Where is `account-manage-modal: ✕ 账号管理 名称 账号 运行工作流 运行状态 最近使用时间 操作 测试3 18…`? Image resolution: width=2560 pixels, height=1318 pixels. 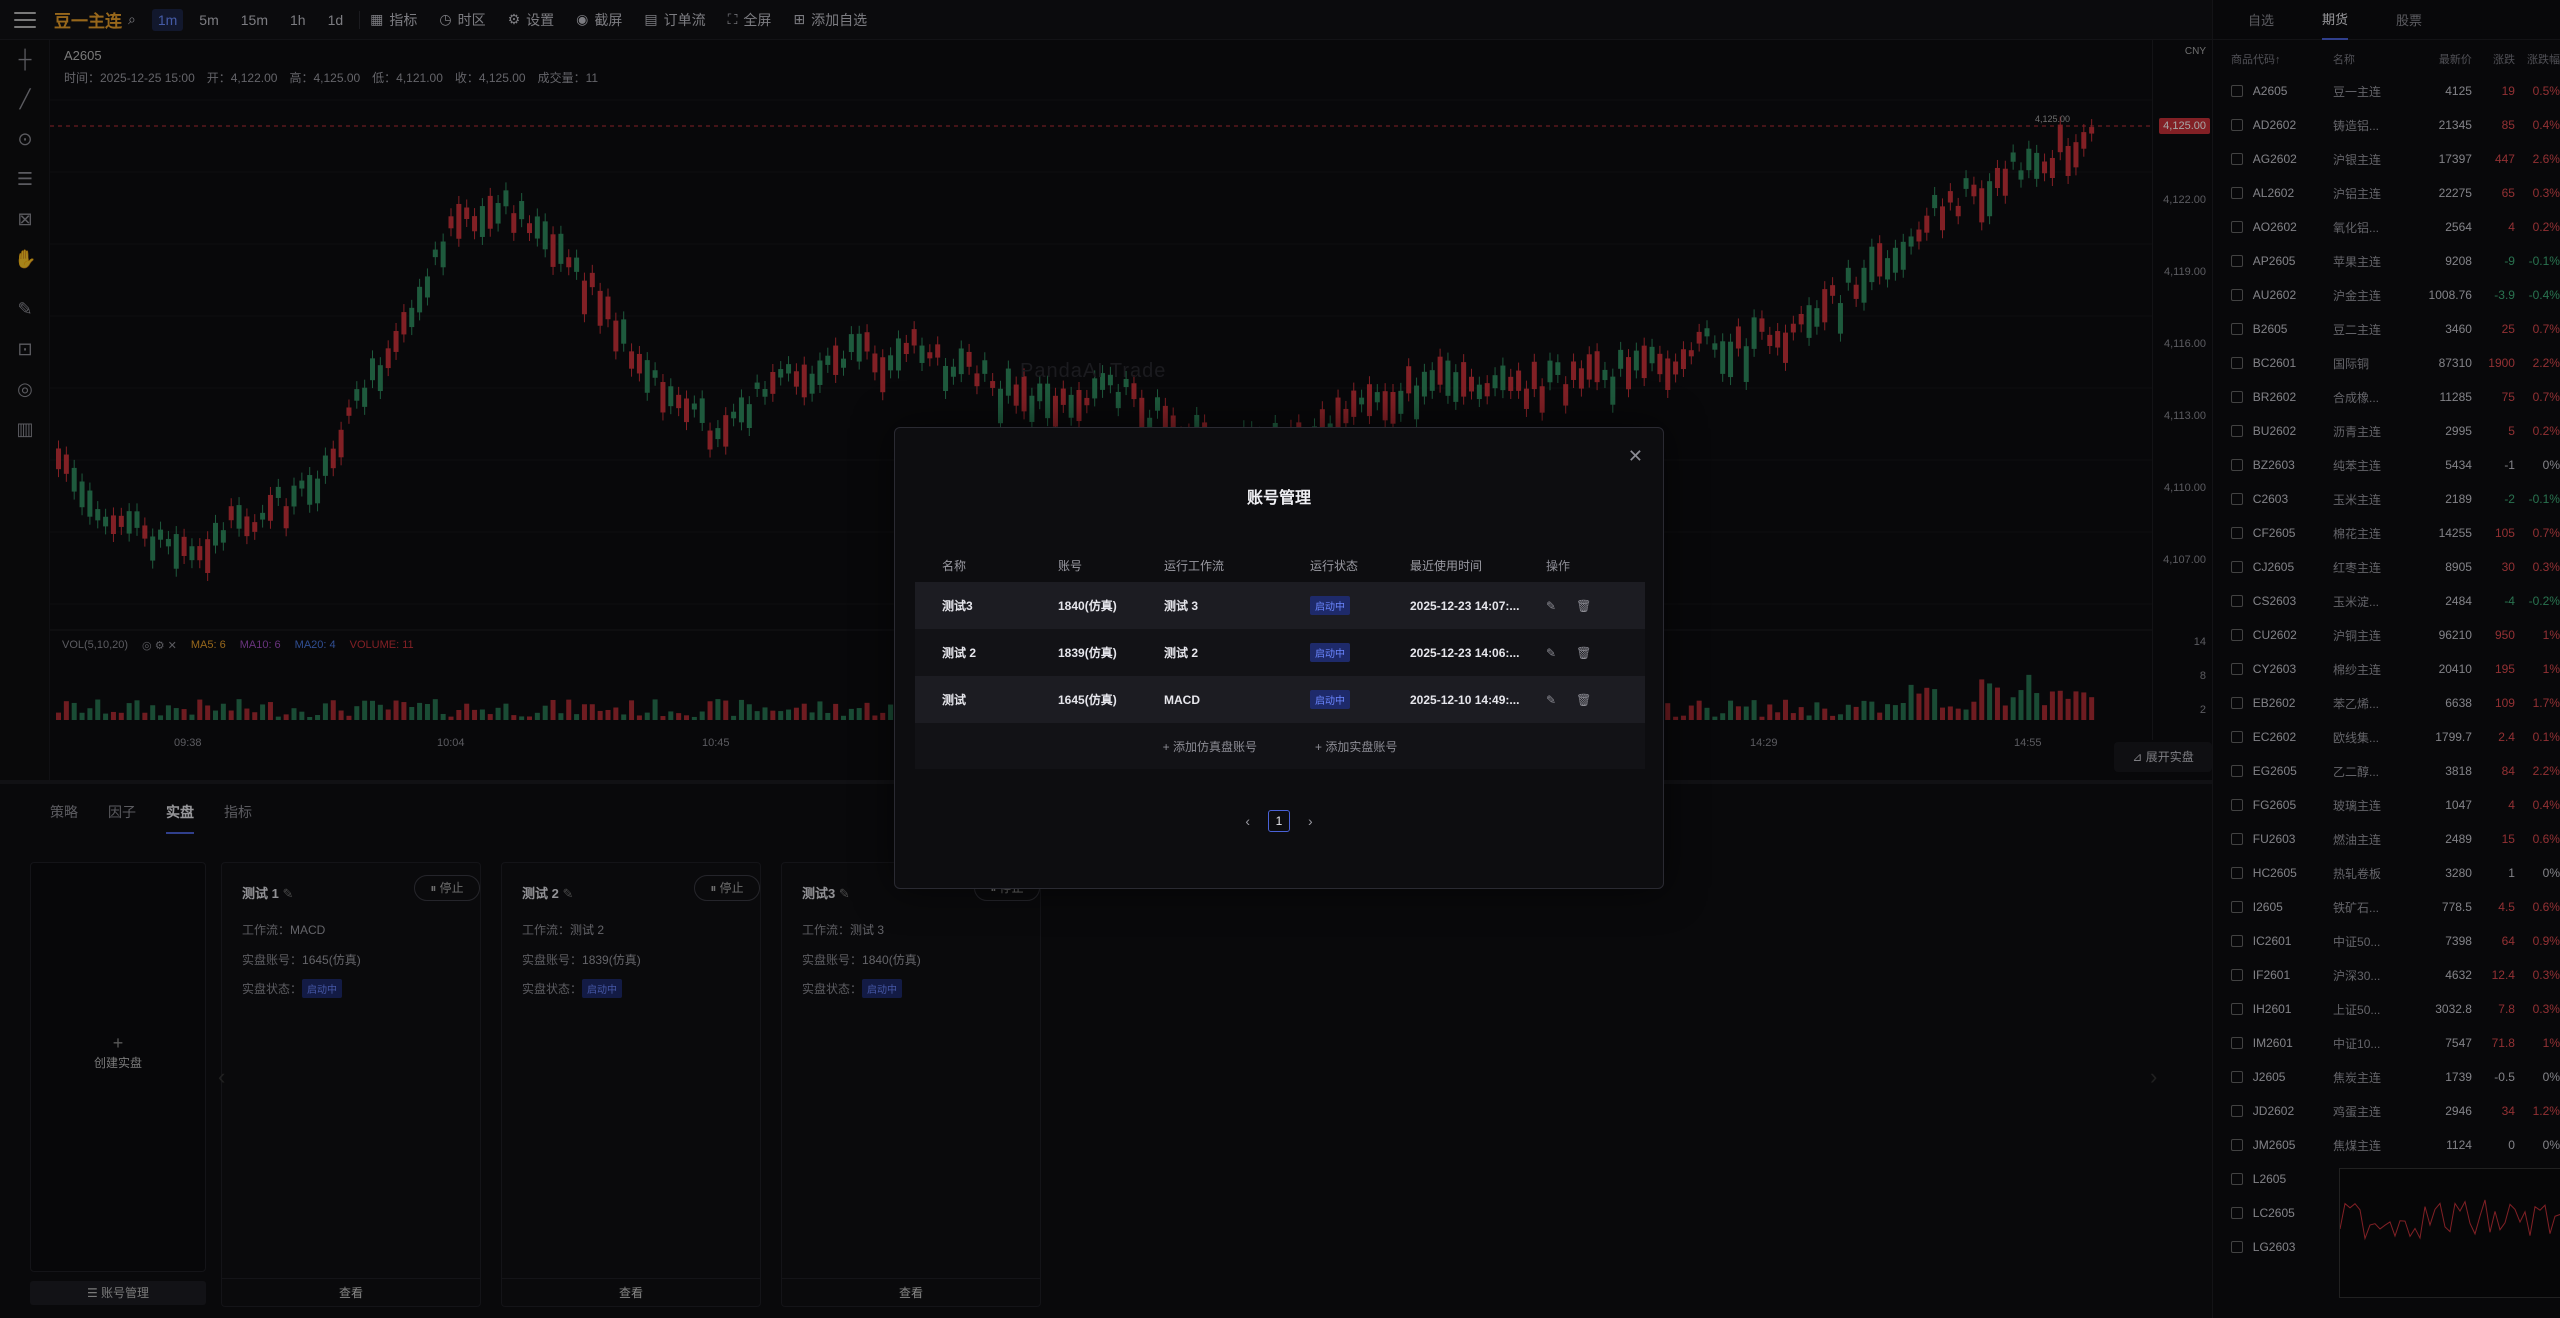 account-manage-modal: ✕ 账号管理 名称 账号 运行工作流 运行状态 最近使用时间 操作 测试3 18… is located at coordinates (1279, 658).